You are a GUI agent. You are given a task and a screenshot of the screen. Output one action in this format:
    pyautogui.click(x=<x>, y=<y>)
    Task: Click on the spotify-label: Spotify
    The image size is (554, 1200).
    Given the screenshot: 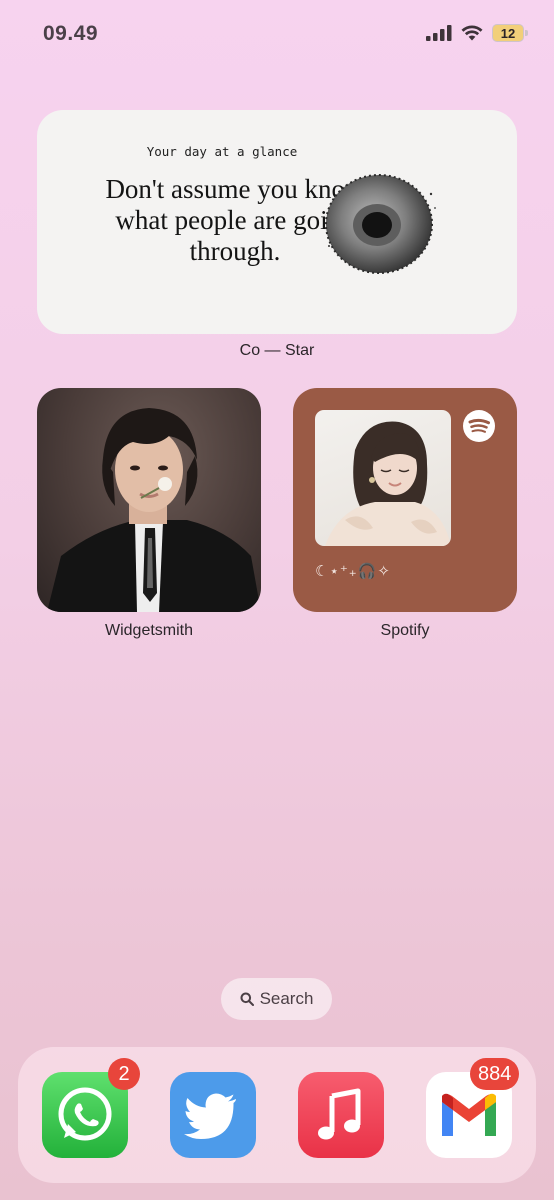 What is the action you would take?
    pyautogui.click(x=405, y=630)
    